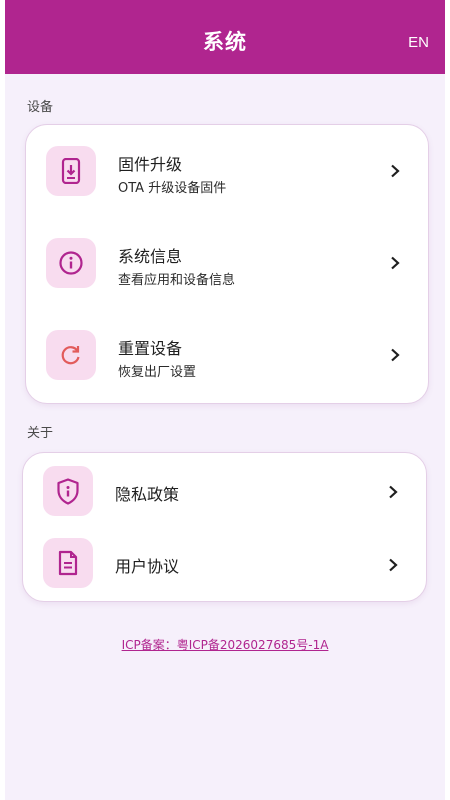  I want to click on list-item-subtitle: 查看应用和设备信息, so click(177, 280).